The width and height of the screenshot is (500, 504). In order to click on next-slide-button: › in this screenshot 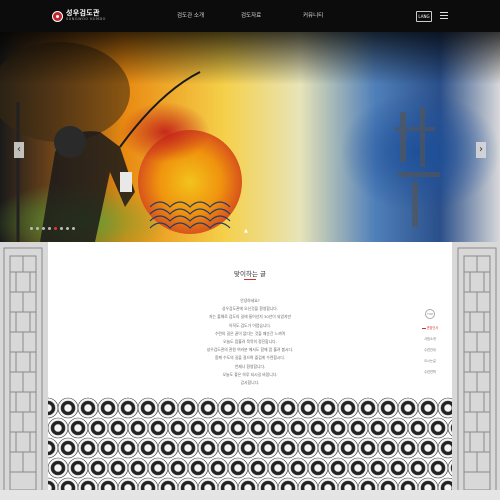, I will do `click(481, 150)`.